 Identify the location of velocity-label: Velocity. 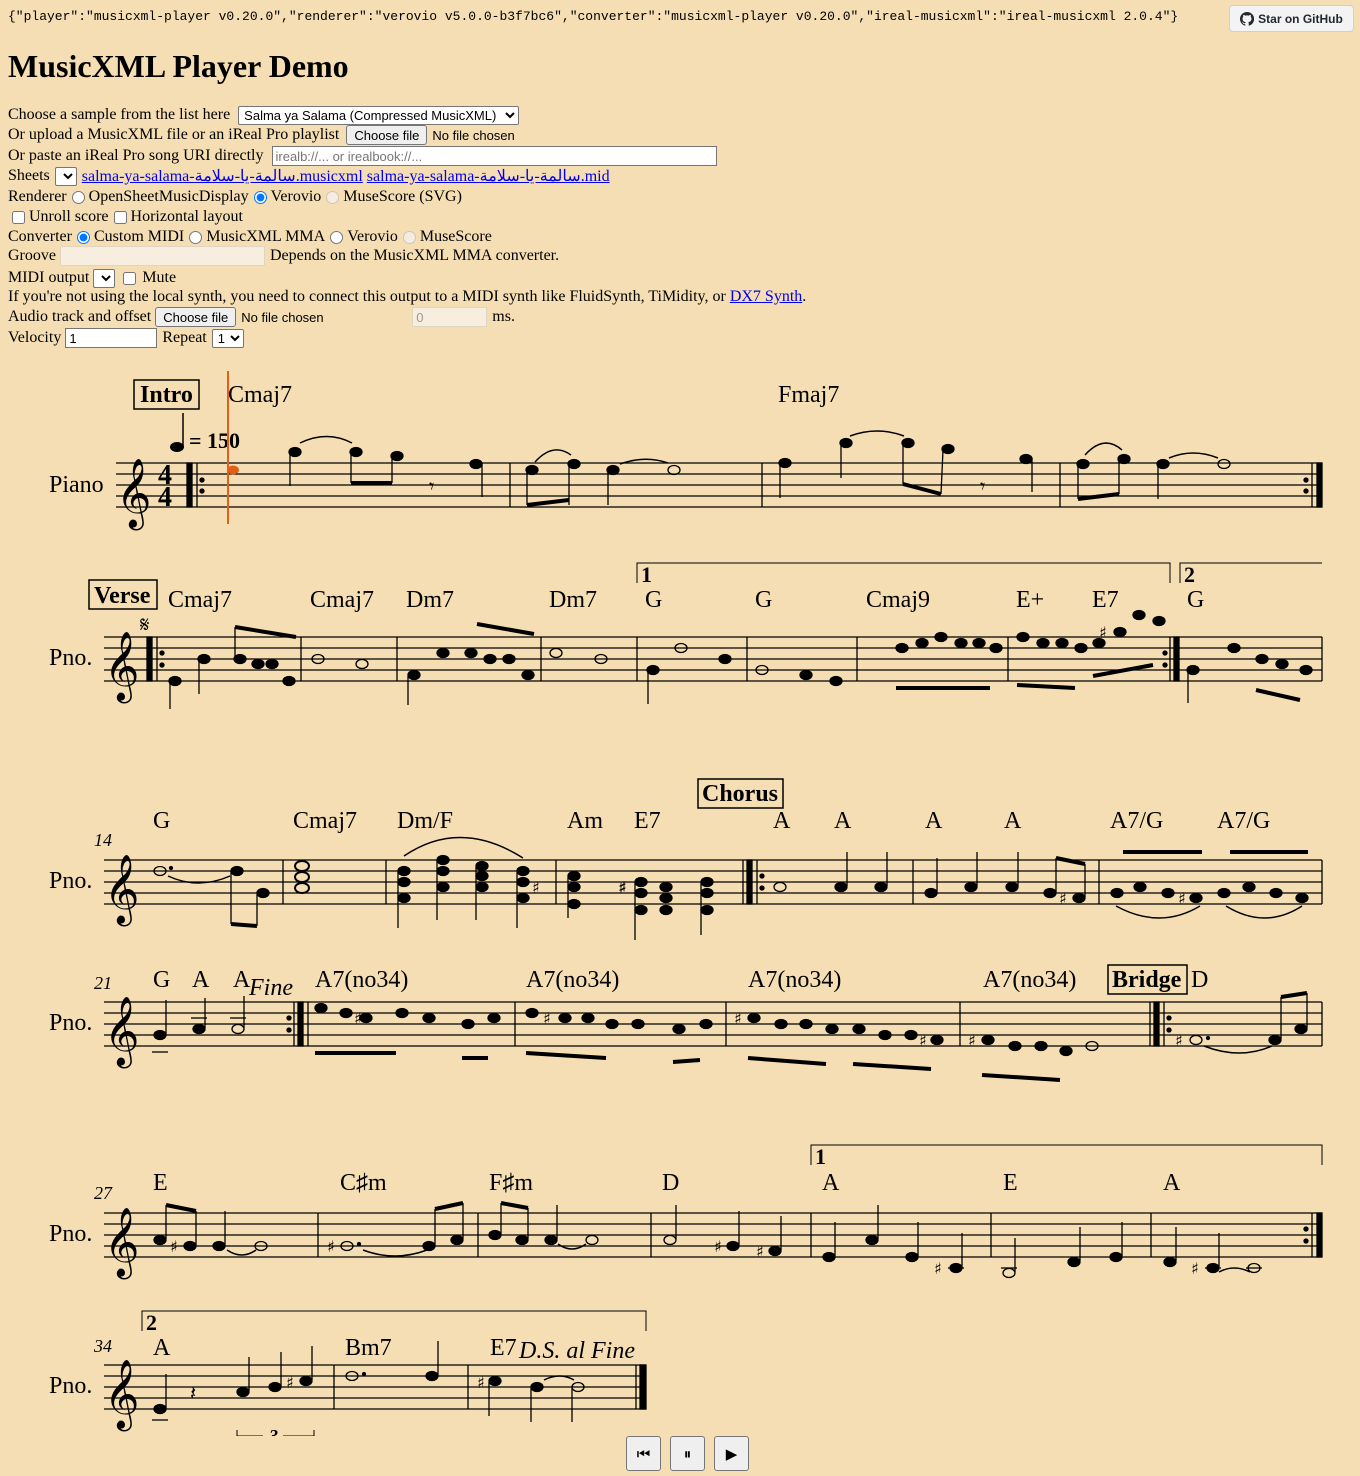
(35, 337).